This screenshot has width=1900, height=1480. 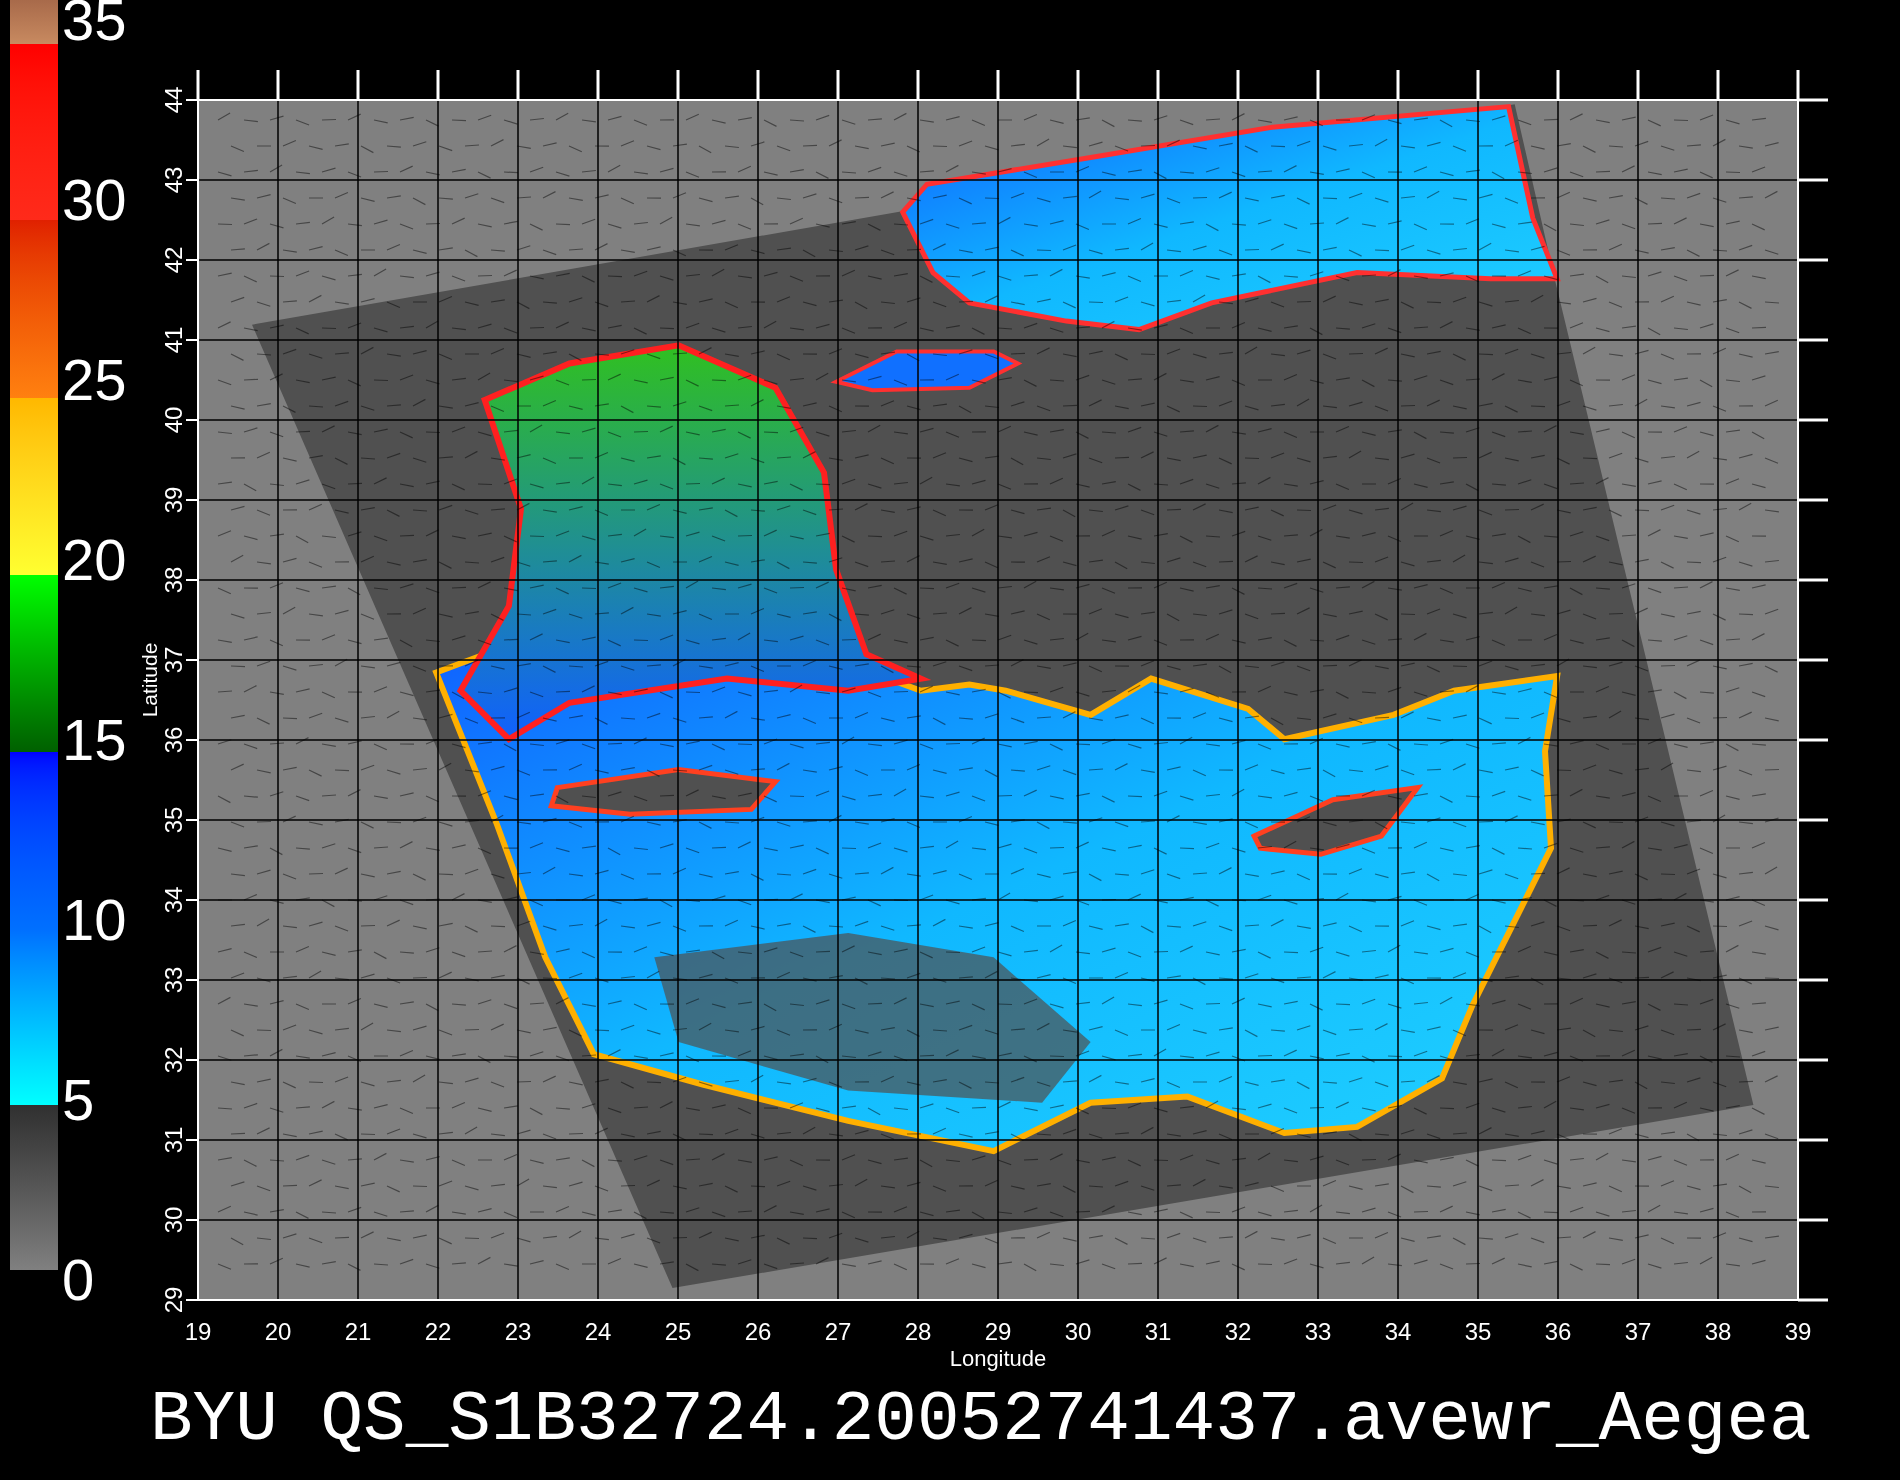 I want to click on latitude-label: 37, so click(x=173, y=660).